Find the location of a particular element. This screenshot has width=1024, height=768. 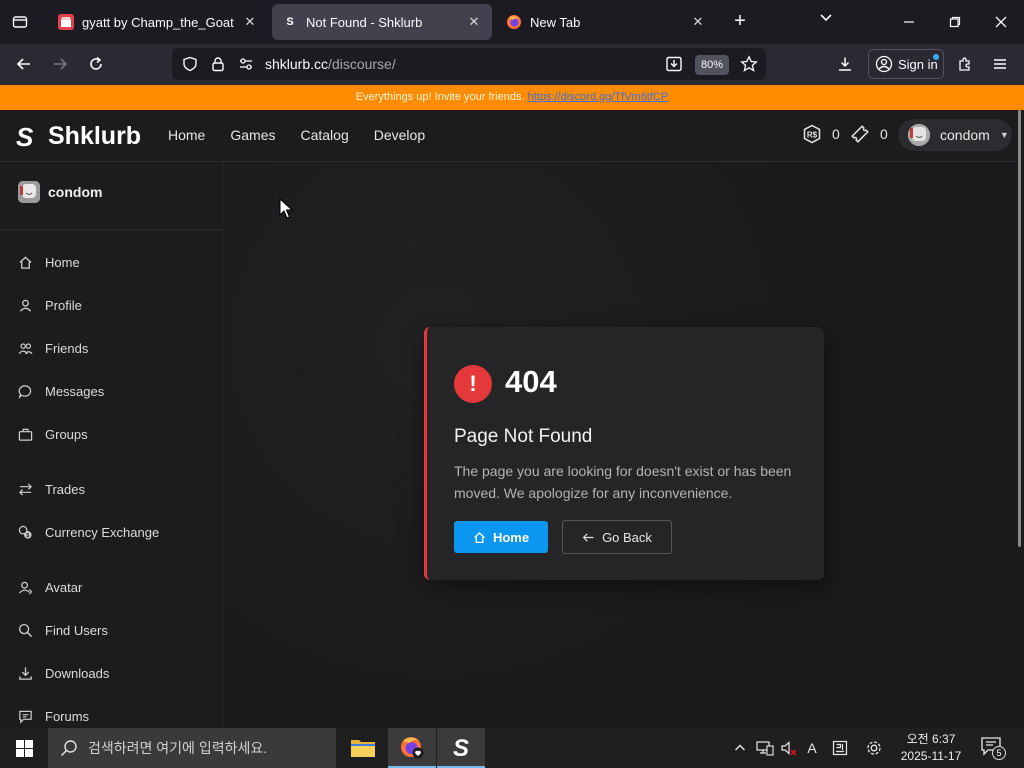

firefox-icon is located at coordinates (412, 748).